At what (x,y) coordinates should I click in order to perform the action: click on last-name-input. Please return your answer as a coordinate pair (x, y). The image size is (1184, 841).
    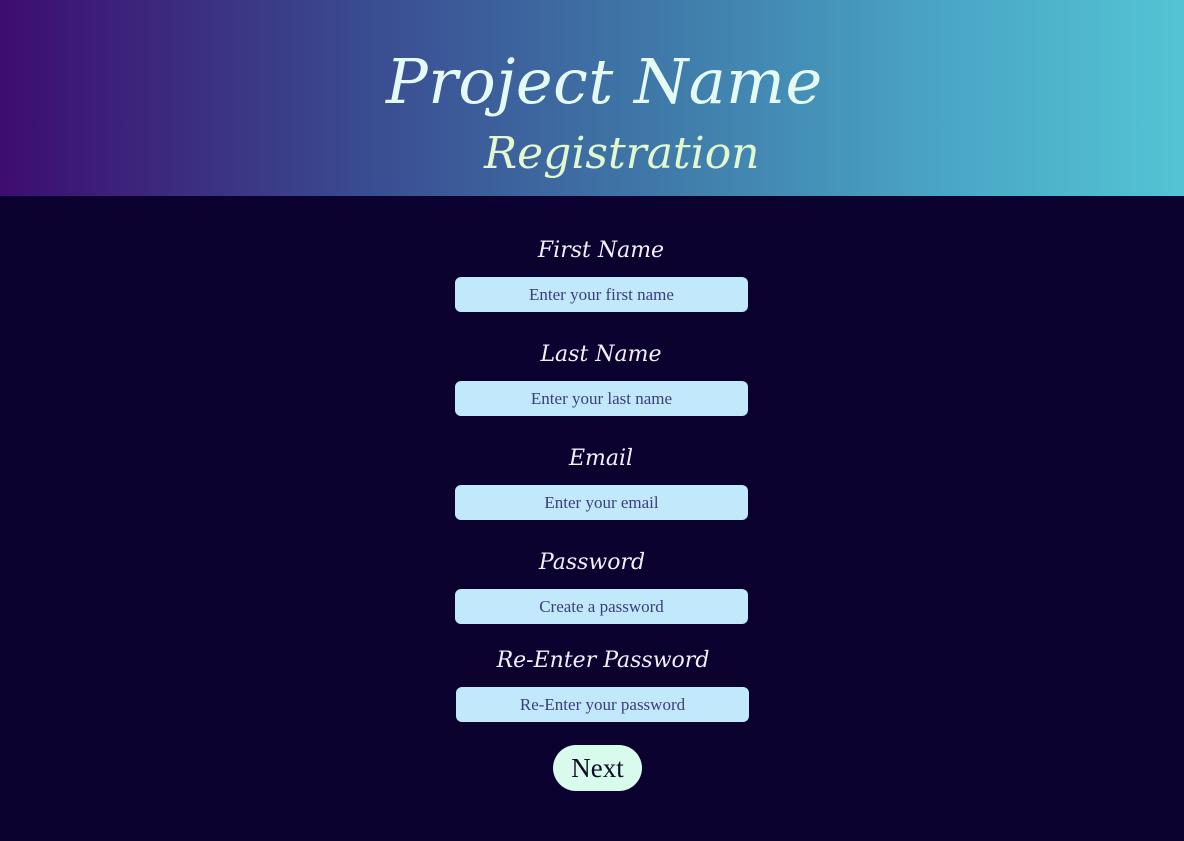
    Looking at the image, I should click on (601, 398).